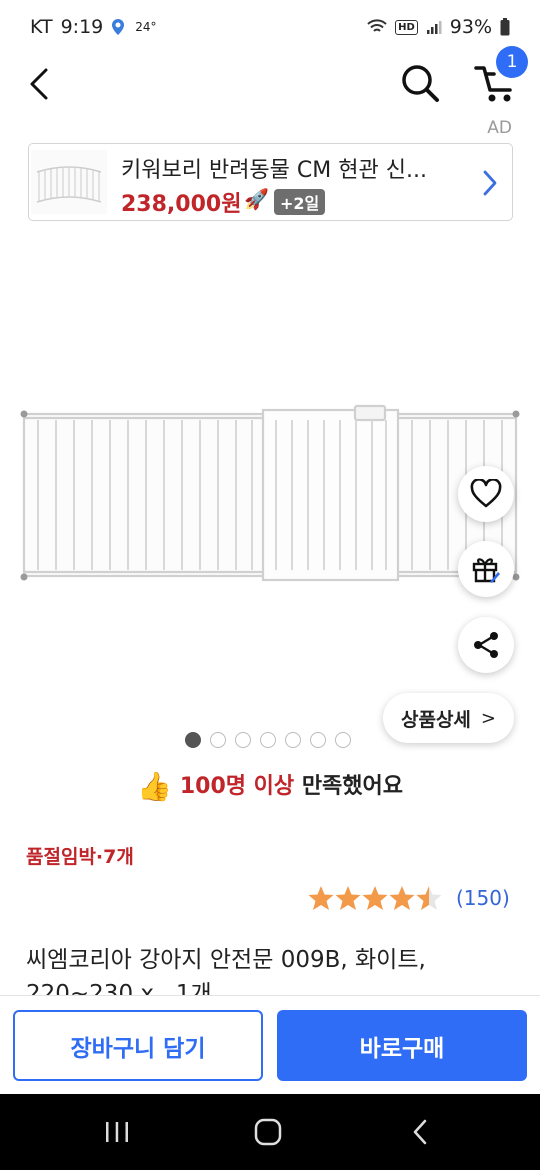  What do you see at coordinates (512, 62) in the screenshot?
I see `cart-count-badge: 1` at bounding box center [512, 62].